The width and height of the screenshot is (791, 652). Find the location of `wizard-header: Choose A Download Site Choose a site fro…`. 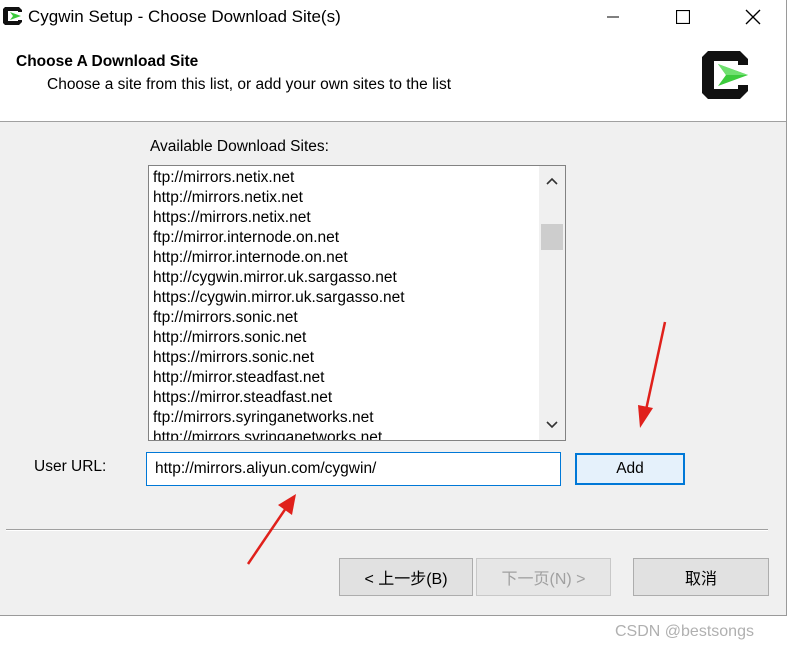

wizard-header: Choose A Download Site Choose a site fro… is located at coordinates (393, 79).